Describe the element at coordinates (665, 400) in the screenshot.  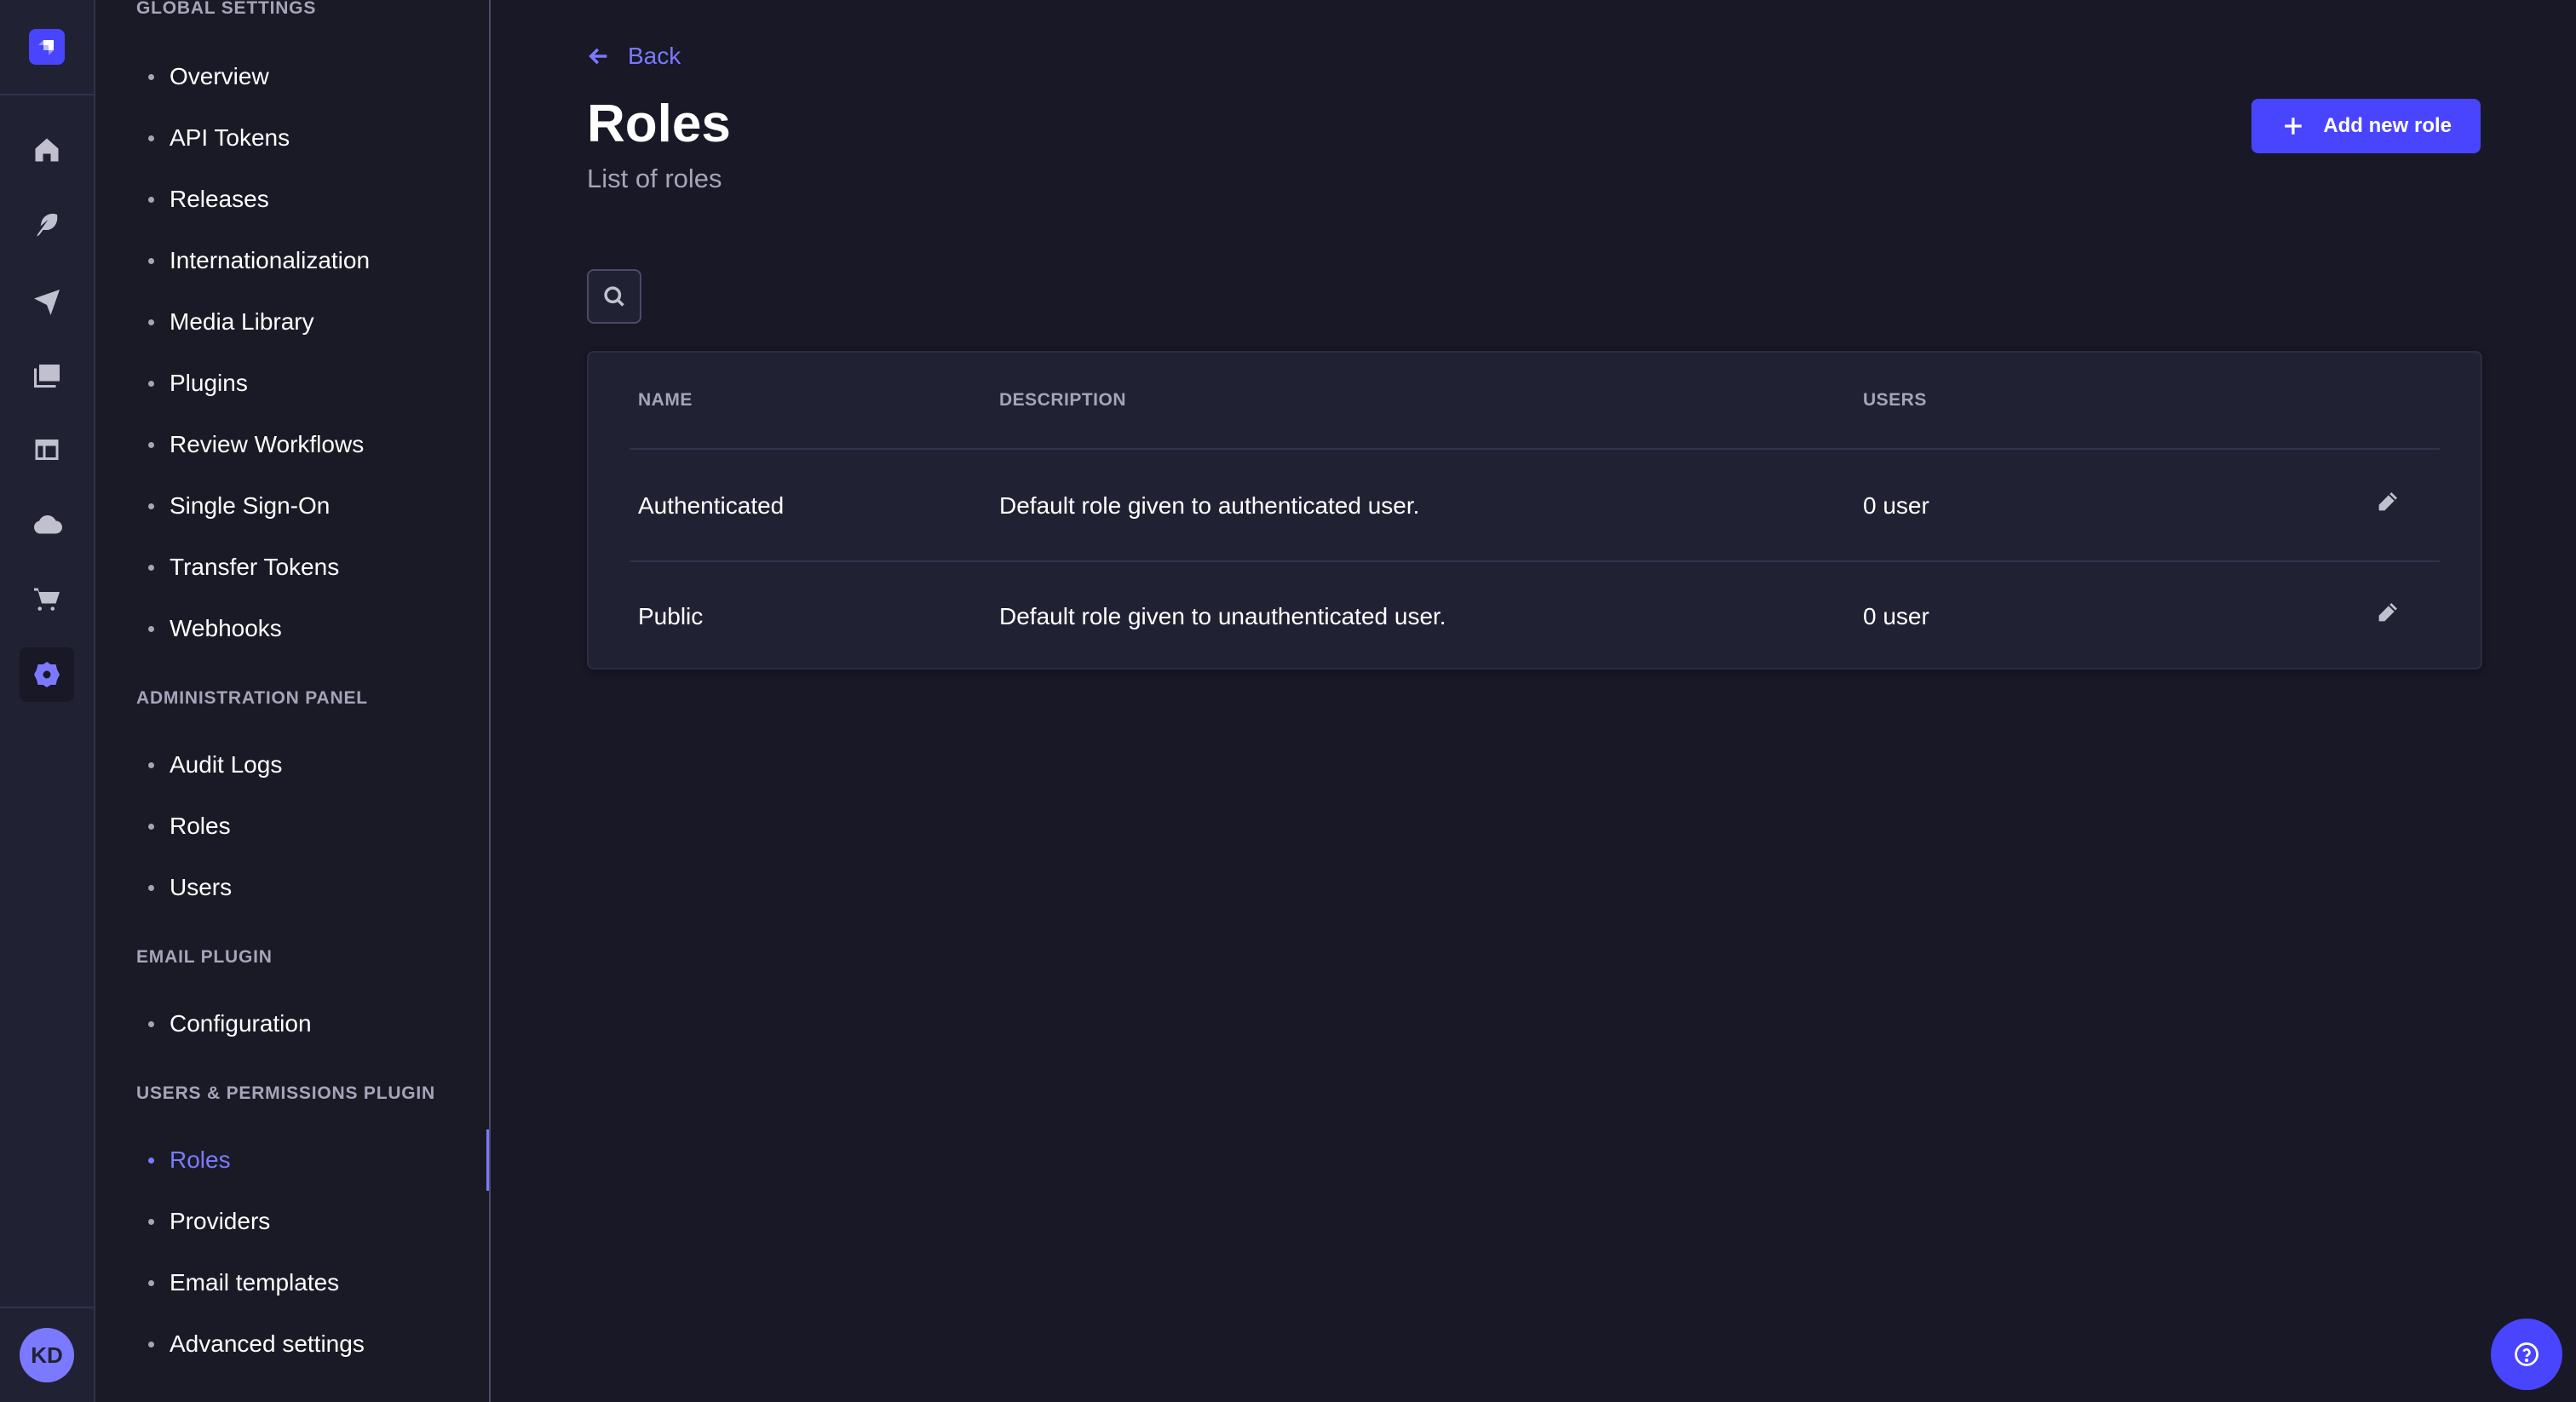
I see `column-header-name: Name` at that location.